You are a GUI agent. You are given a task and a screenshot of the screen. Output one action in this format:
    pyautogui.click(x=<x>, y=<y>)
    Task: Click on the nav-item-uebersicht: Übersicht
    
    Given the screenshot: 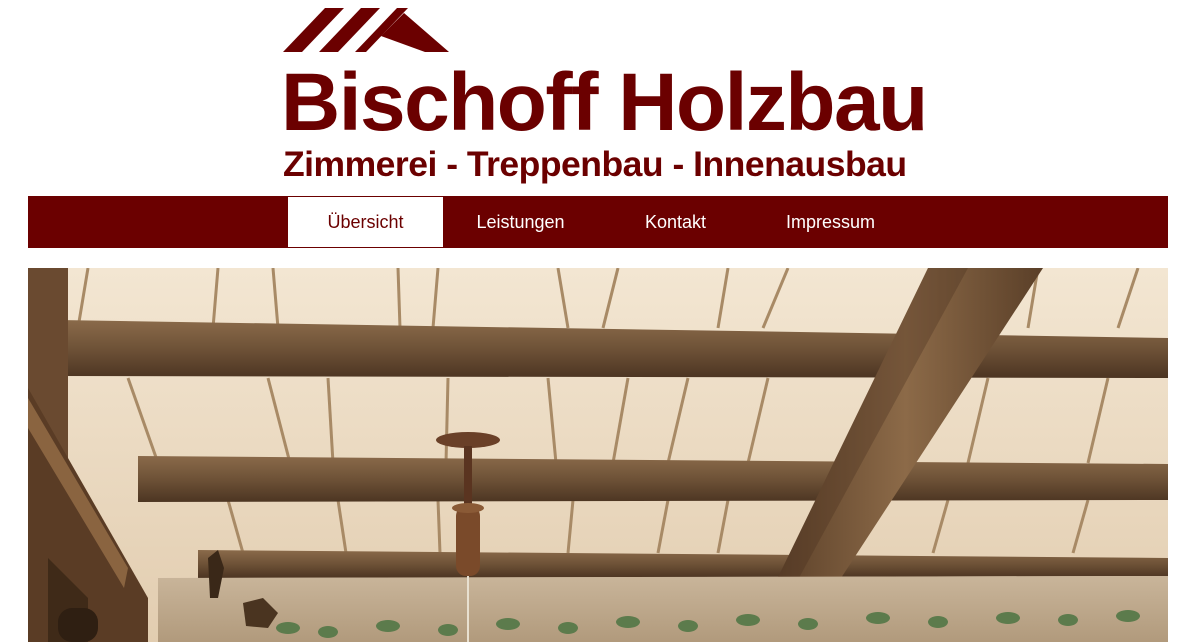 What is the action you would take?
    pyautogui.click(x=365, y=222)
    